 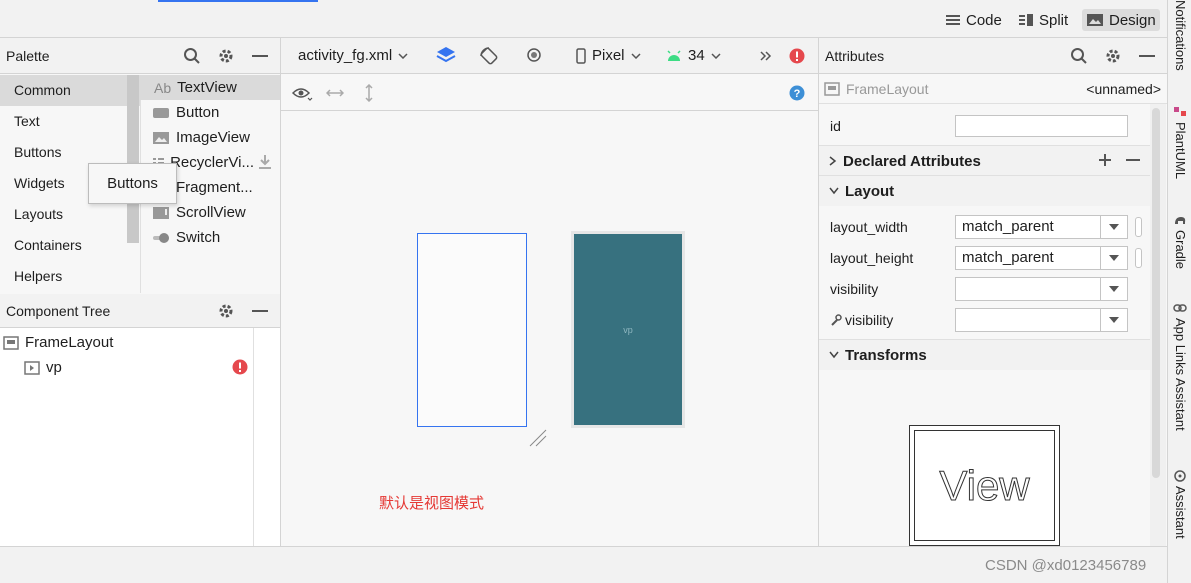 What do you see at coordinates (1041, 257) in the screenshot?
I see `layout-height-combo: match_parent` at bounding box center [1041, 257].